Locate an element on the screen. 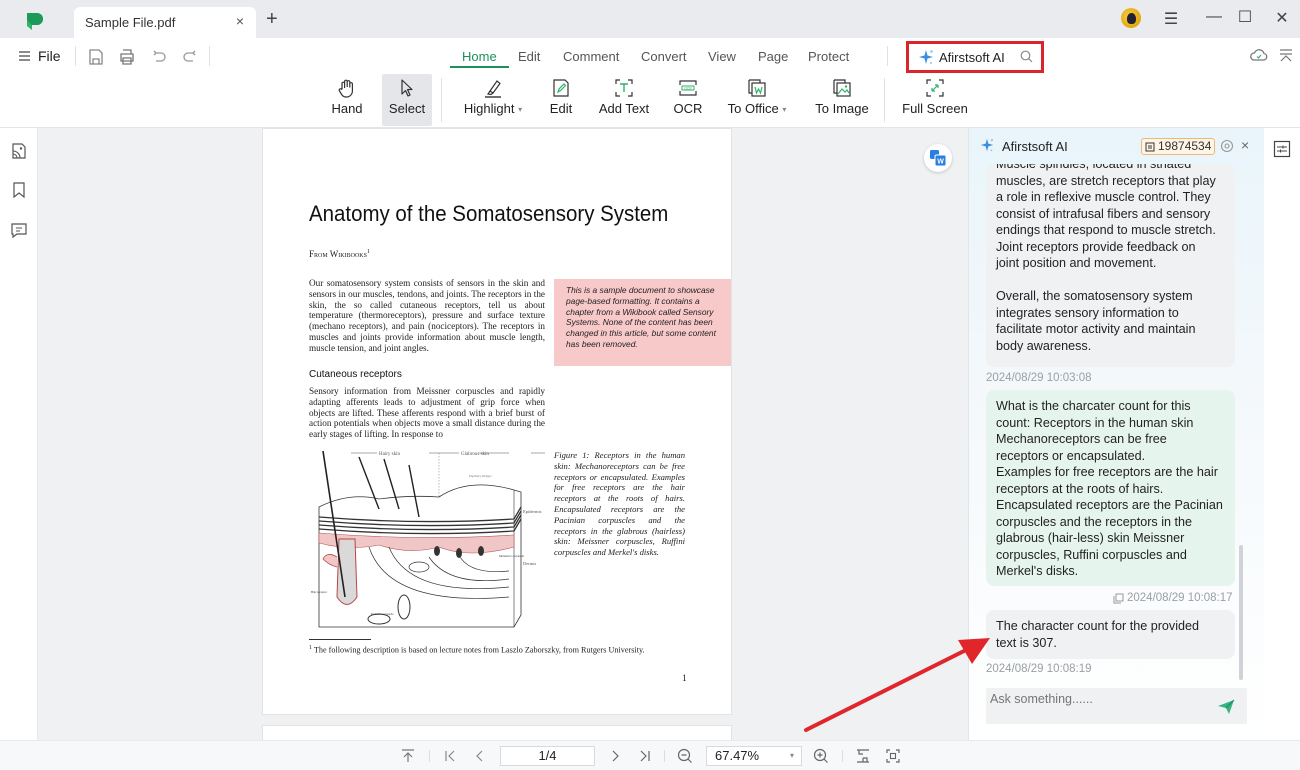 The width and height of the screenshot is (1300, 770). cloud-sync-icon is located at coordinates (1259, 55).